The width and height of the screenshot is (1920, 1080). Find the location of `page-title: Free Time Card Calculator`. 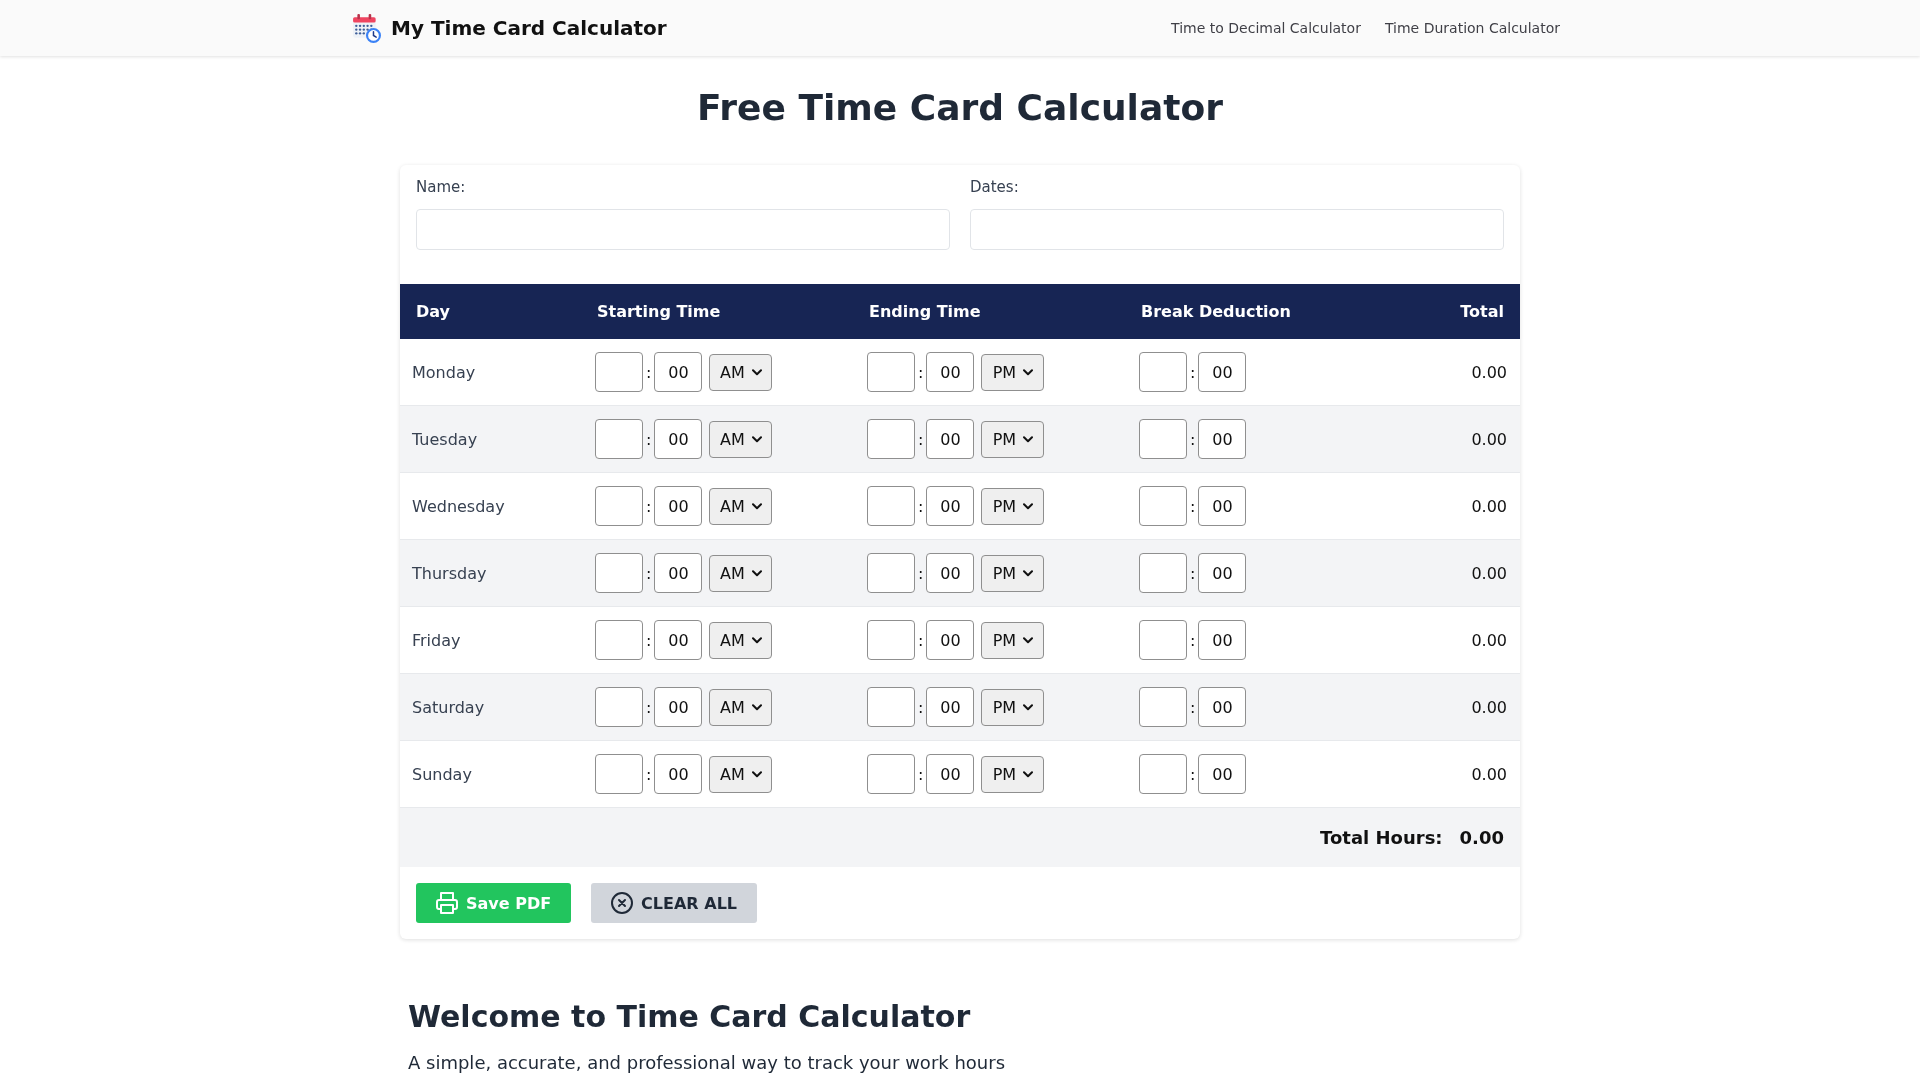

page-title: Free Time Card Calculator is located at coordinates (960, 108).